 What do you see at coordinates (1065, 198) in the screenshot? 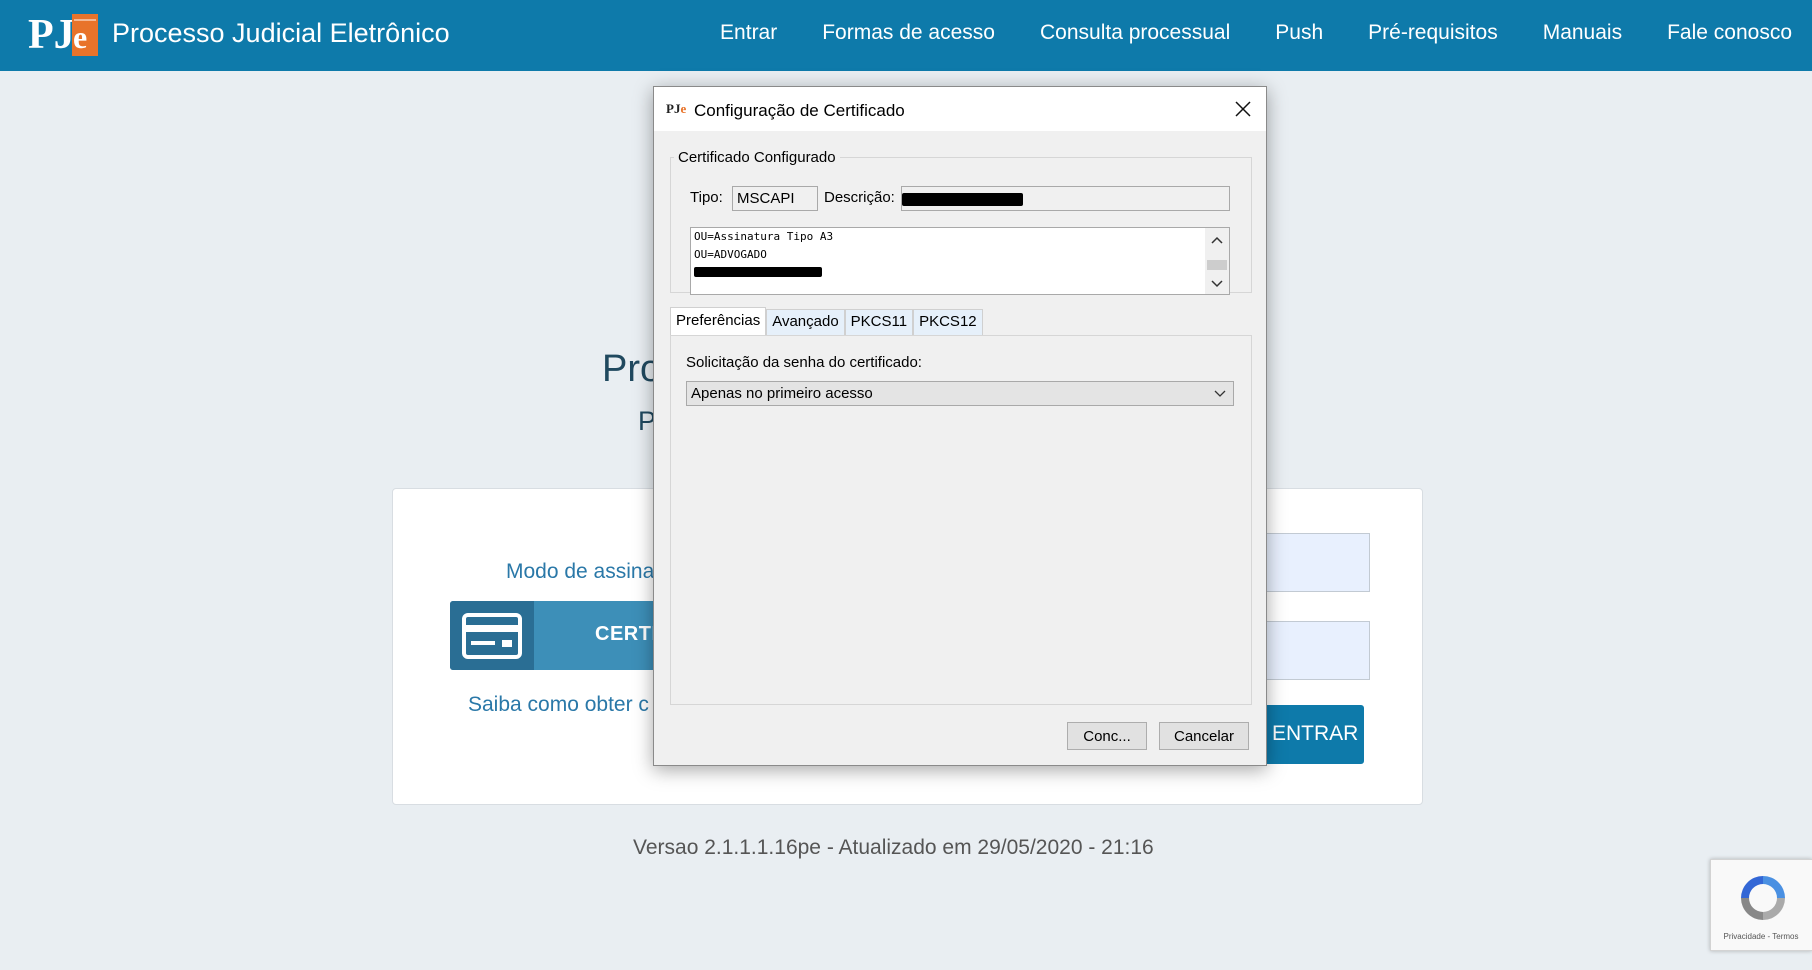
I see `descricao-field` at bounding box center [1065, 198].